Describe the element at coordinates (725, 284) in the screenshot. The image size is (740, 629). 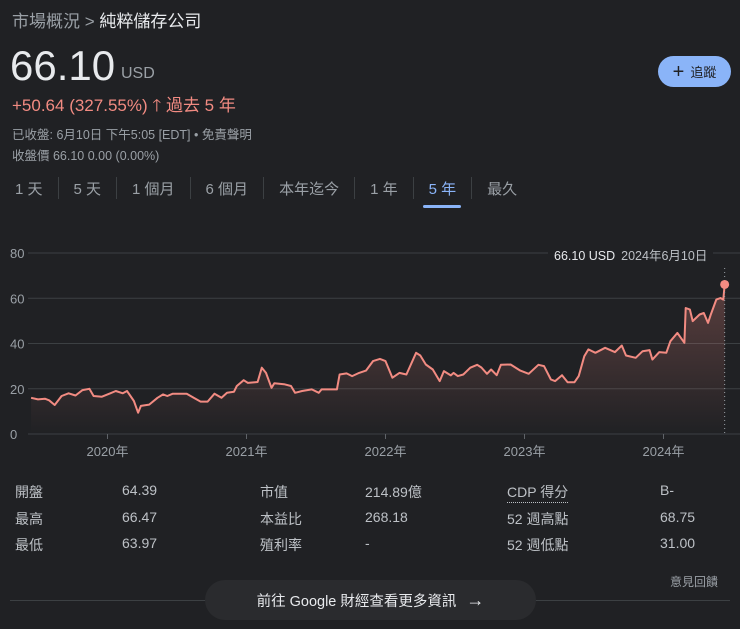
I see `last-point` at that location.